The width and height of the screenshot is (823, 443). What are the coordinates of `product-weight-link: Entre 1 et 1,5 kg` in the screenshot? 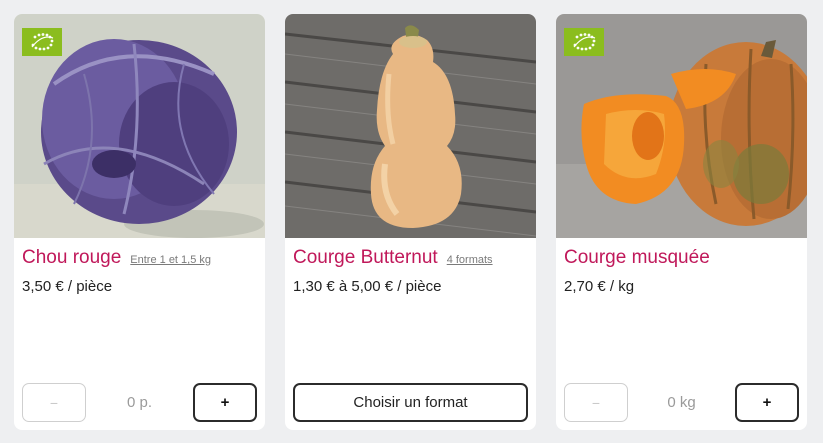 It's located at (170, 260).